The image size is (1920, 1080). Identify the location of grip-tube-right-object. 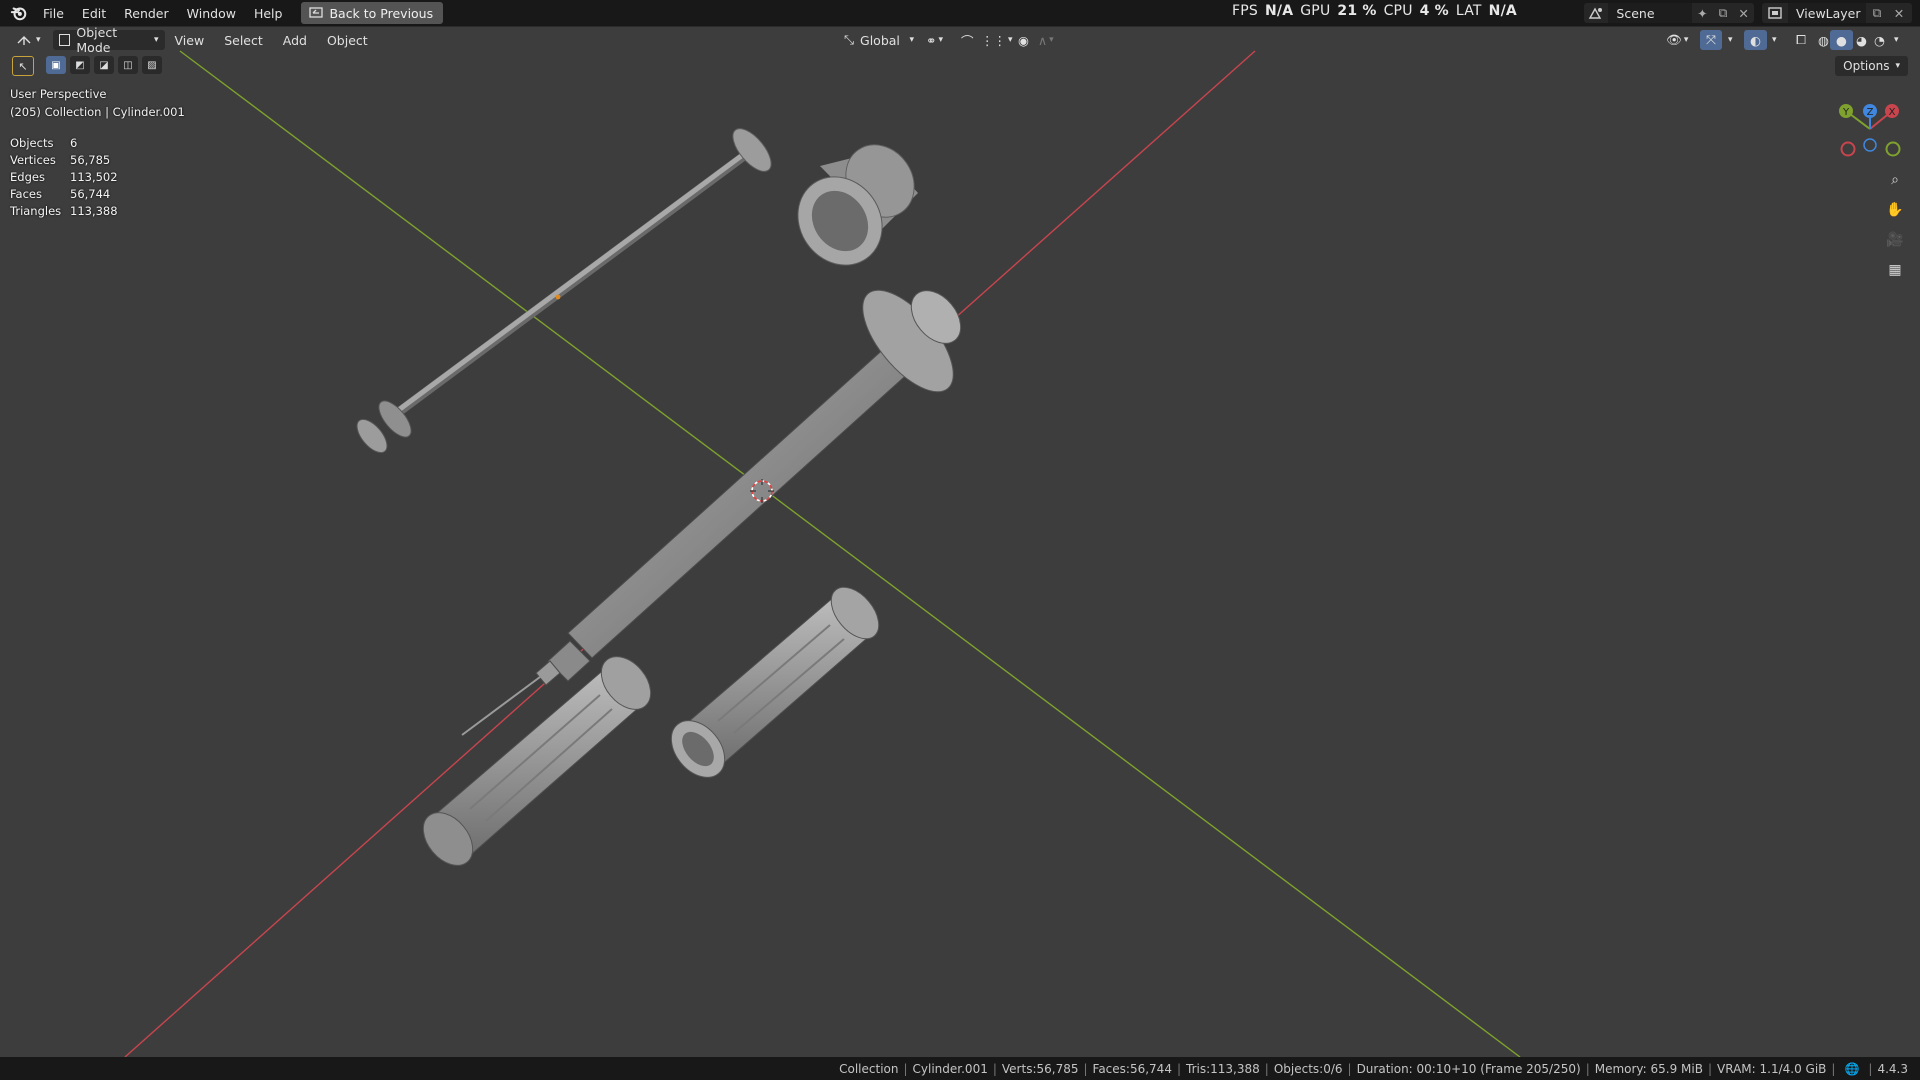
(774, 682).